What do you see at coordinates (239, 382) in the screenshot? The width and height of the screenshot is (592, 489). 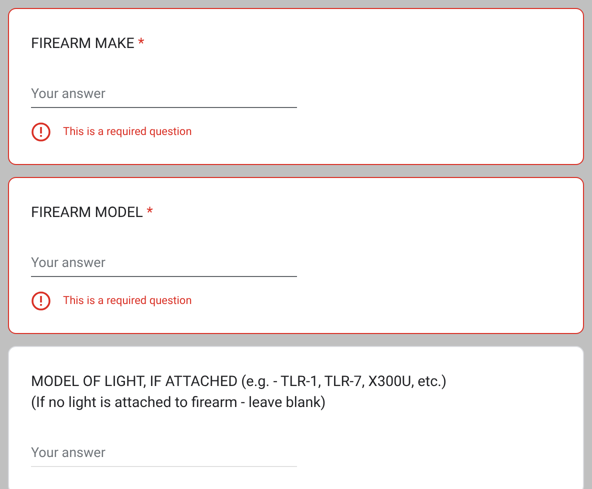 I see `question-title: MODEL OF LIGHT, IF ATTACHED (e.g. - TLR-1, TLR-7, X300U, etc.)` at bounding box center [239, 382].